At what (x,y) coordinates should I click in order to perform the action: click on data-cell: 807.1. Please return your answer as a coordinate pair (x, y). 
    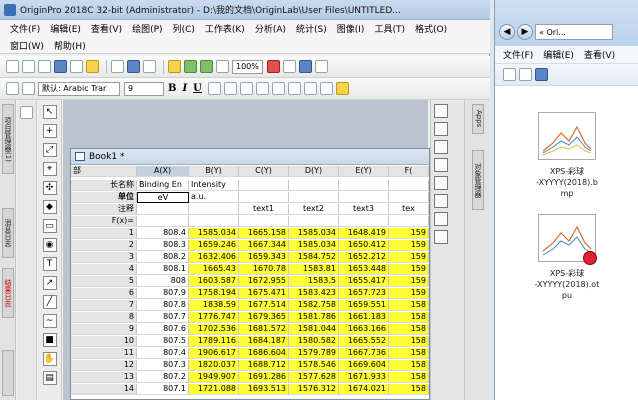
    Looking at the image, I should click on (163, 389).